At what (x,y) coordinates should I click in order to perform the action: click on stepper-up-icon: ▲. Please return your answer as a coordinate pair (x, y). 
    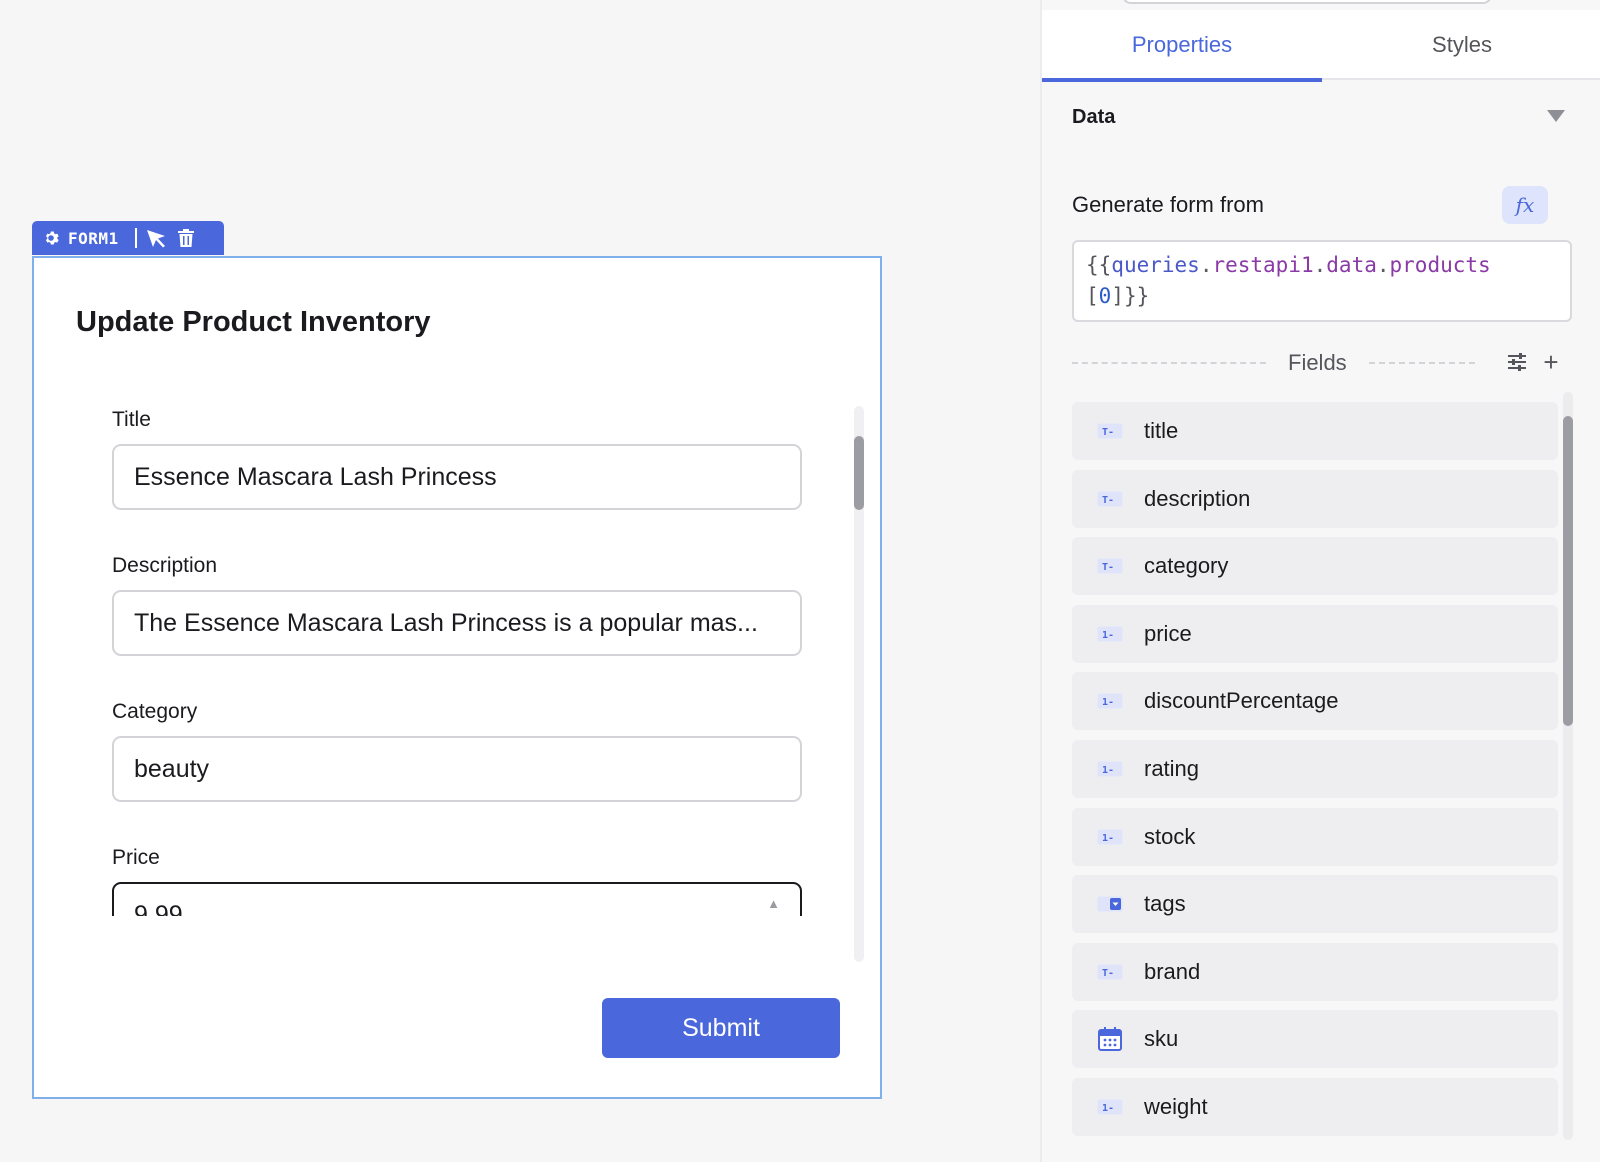
    Looking at the image, I should click on (773, 903).